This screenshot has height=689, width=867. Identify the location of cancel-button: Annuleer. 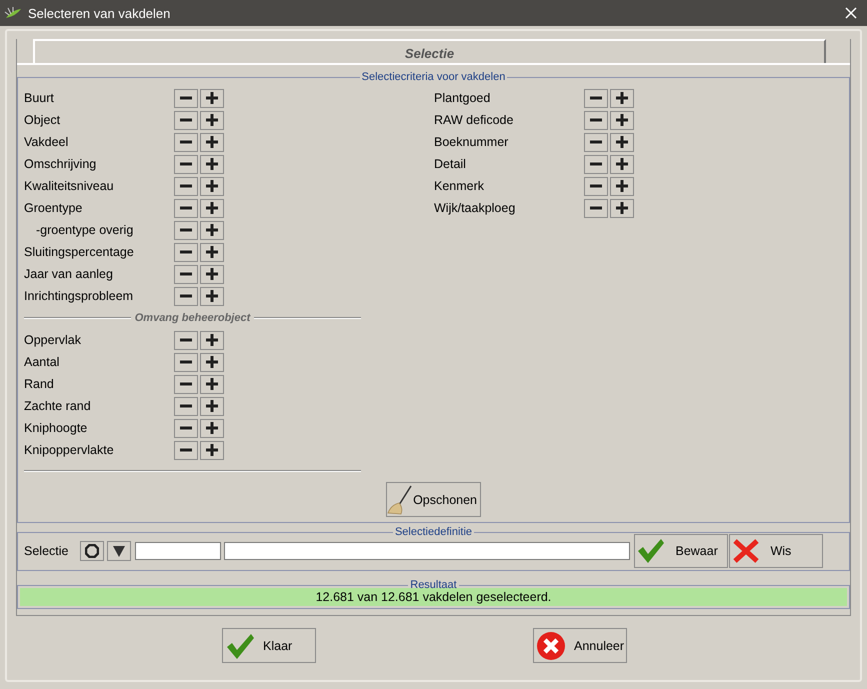
(580, 645).